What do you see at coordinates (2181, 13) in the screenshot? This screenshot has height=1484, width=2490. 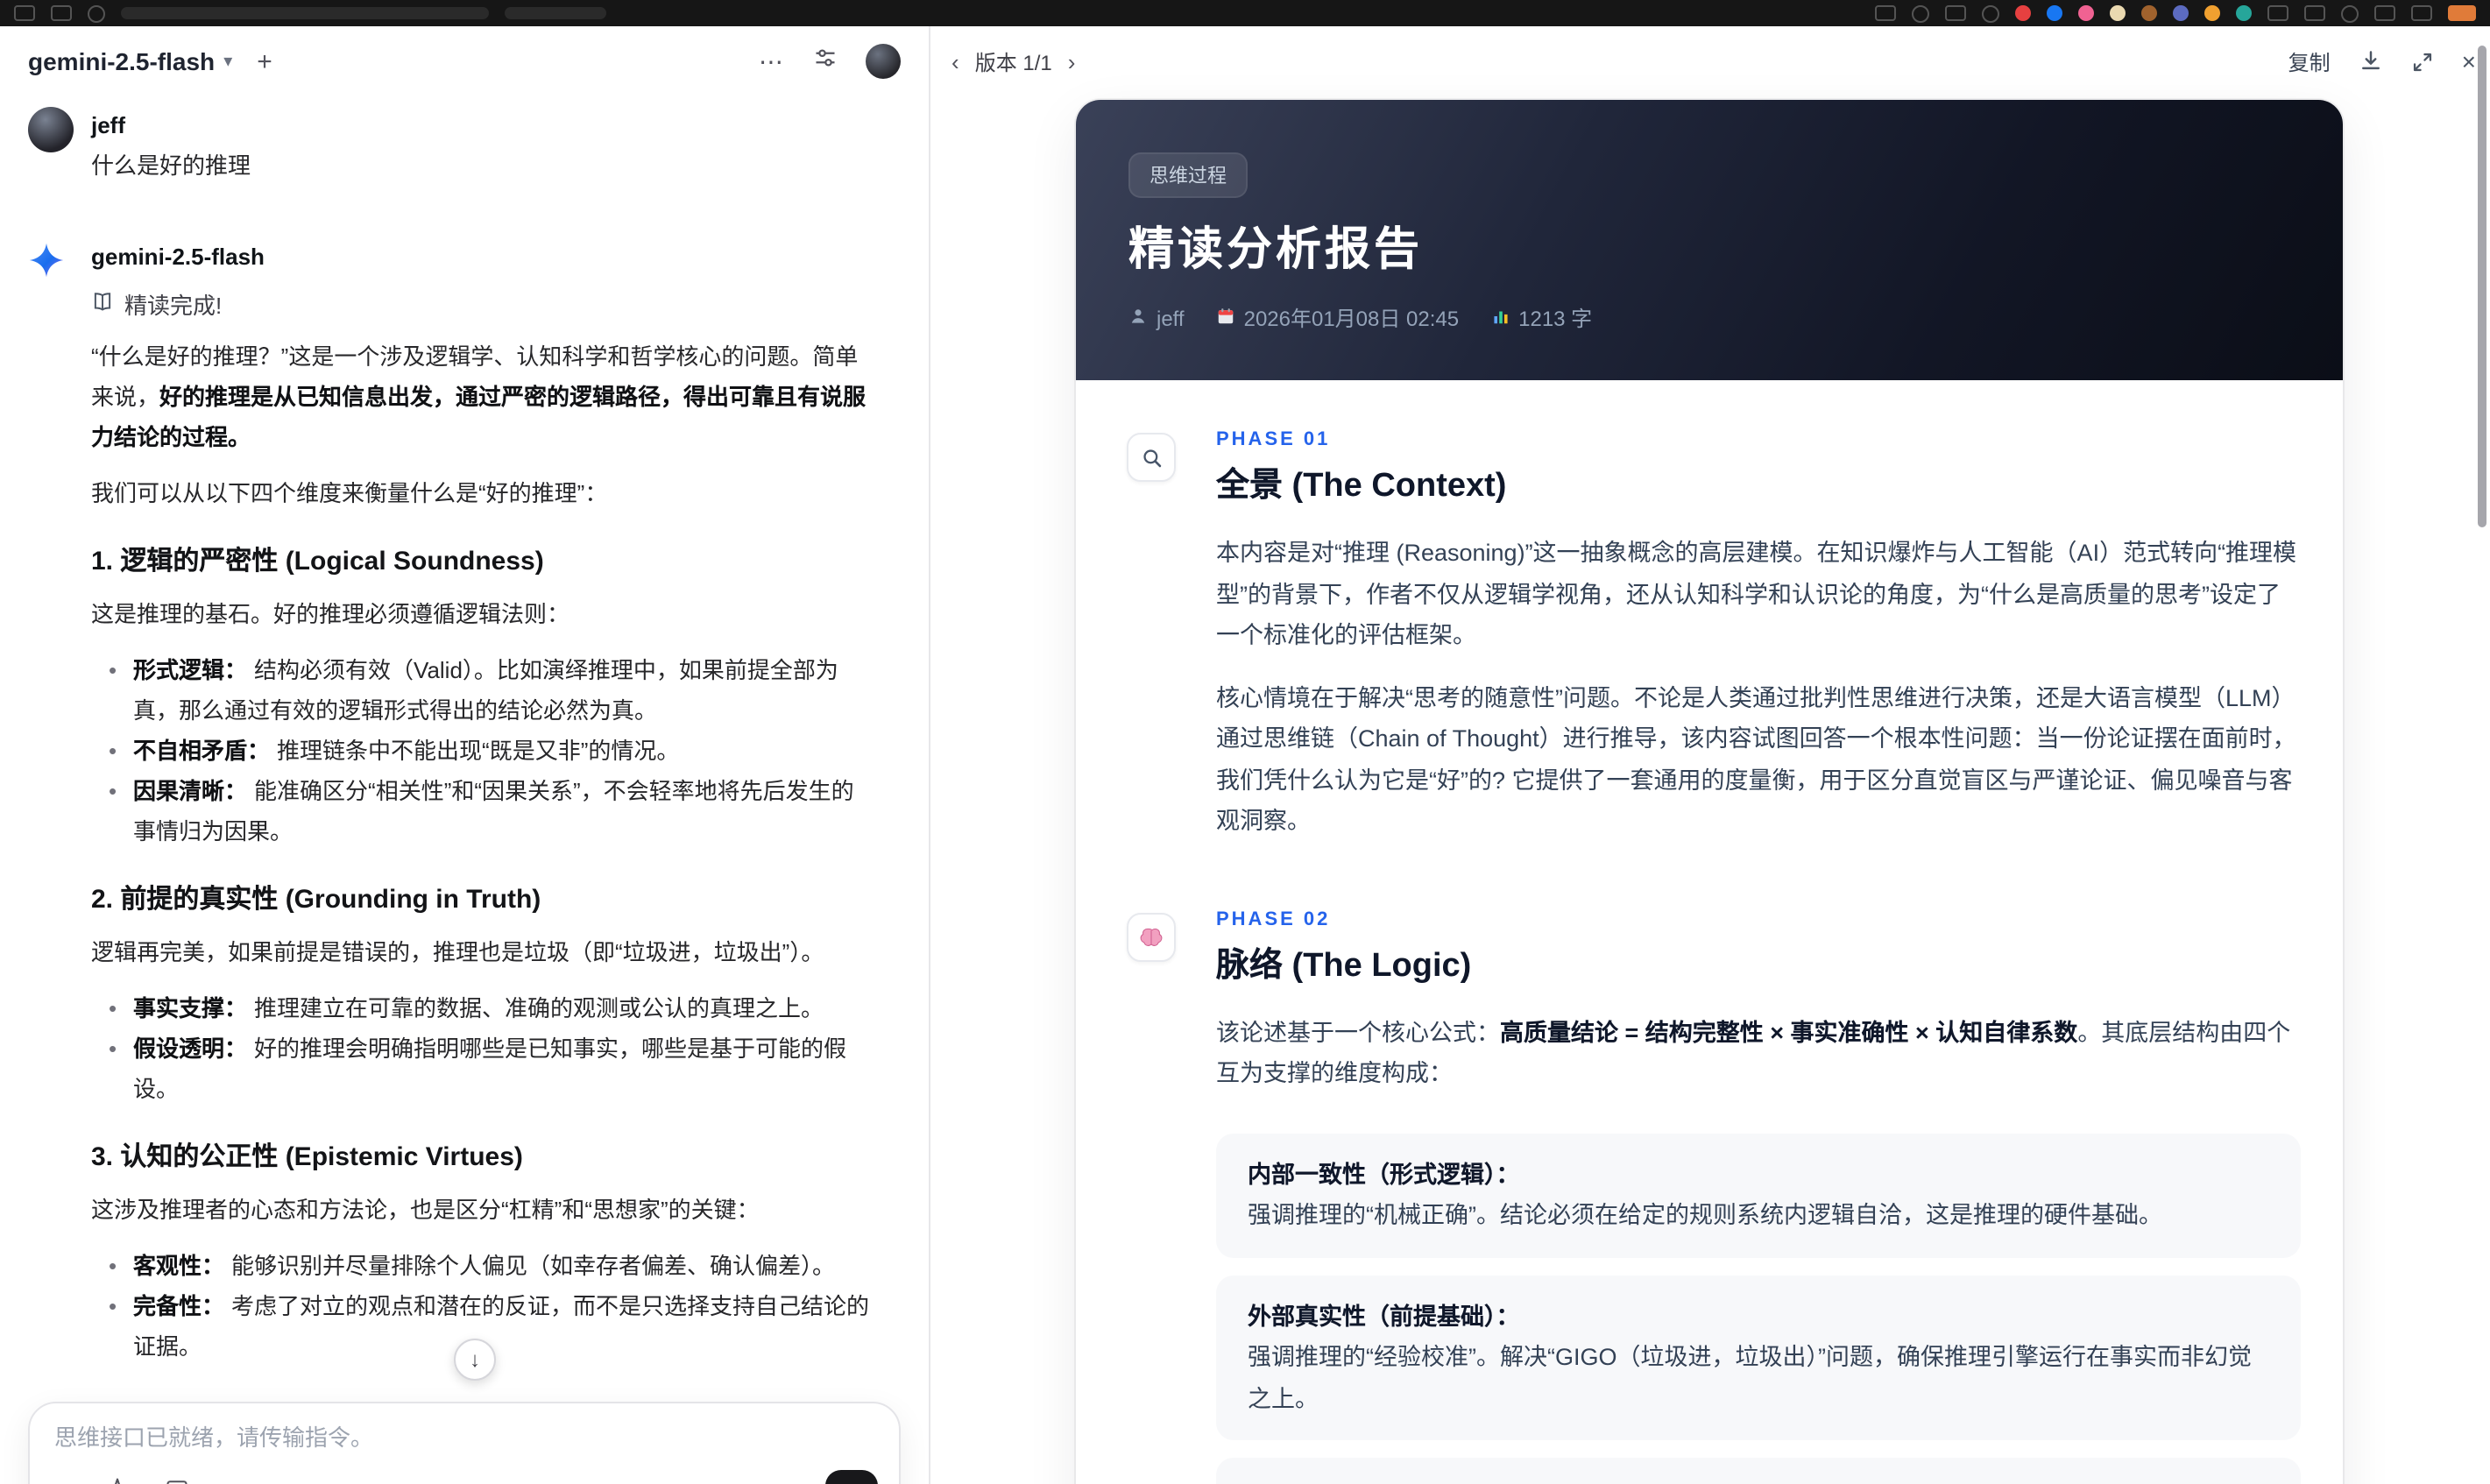 I see `extension-icon-indigo` at bounding box center [2181, 13].